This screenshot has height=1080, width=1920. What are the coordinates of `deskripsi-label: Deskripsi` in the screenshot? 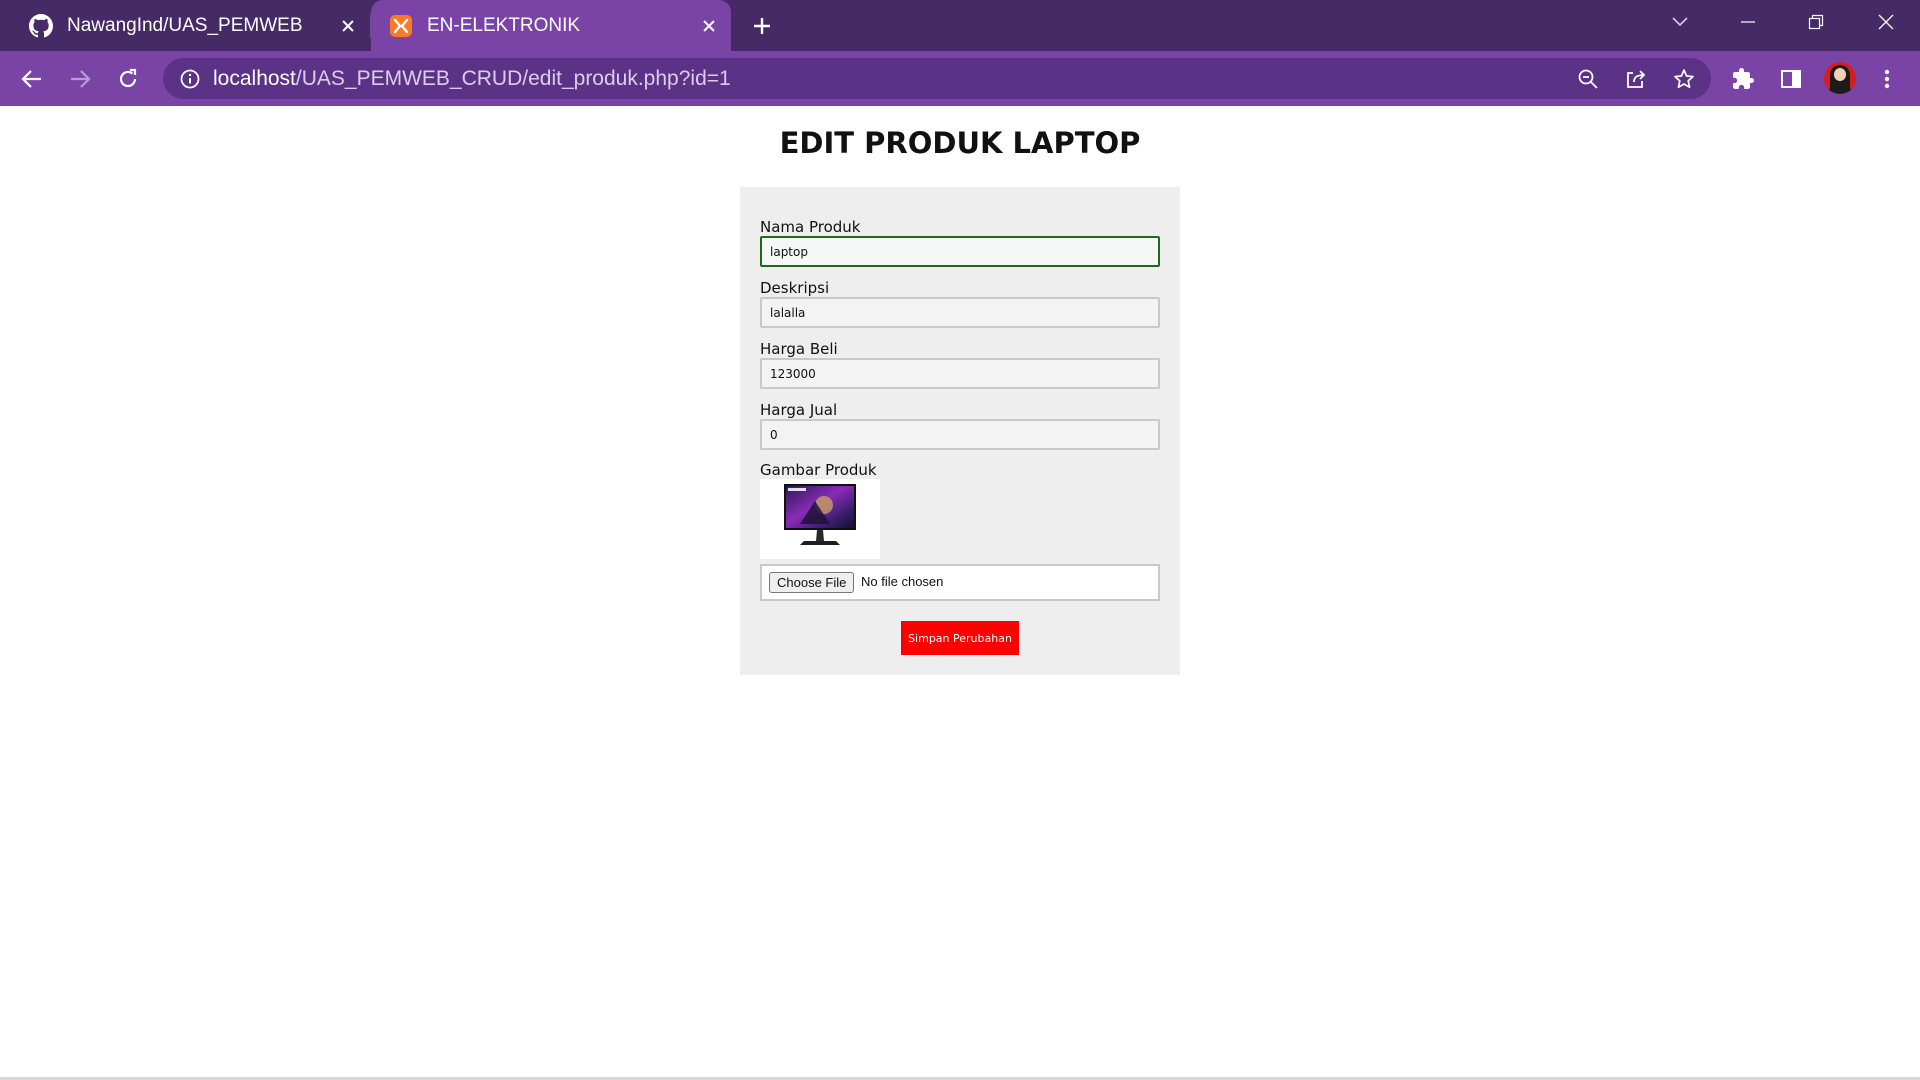 It's located at (795, 288).